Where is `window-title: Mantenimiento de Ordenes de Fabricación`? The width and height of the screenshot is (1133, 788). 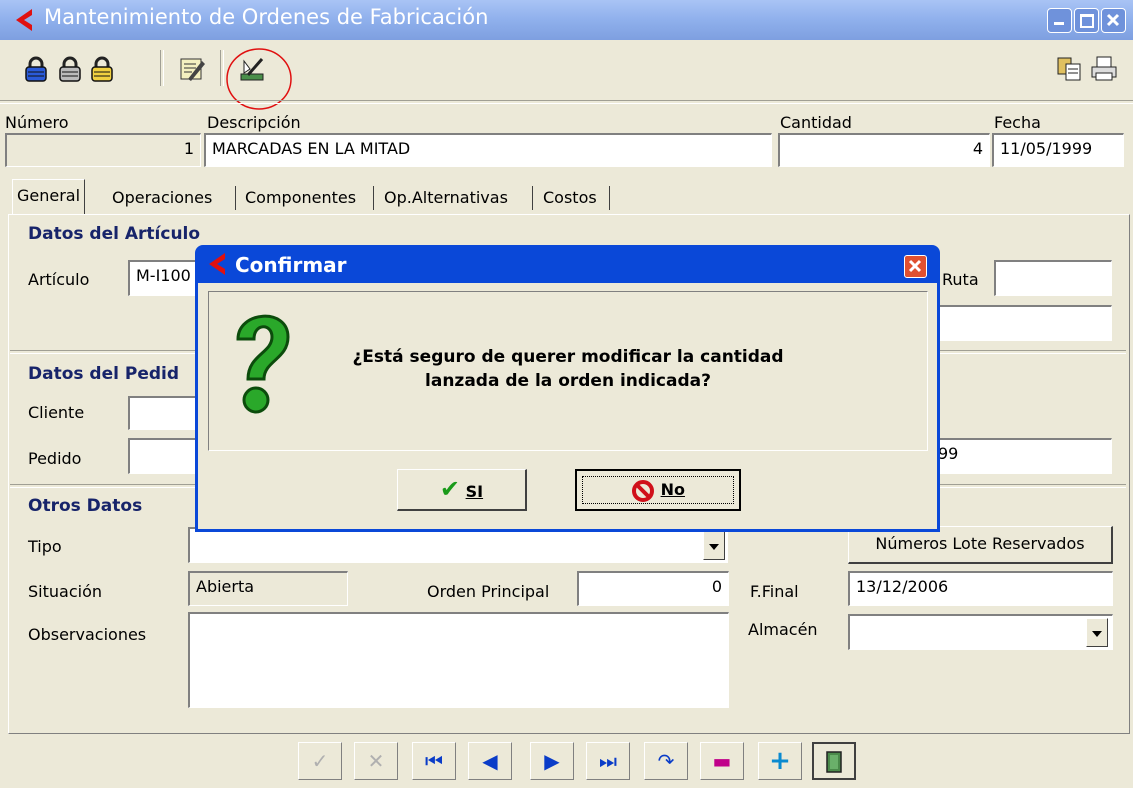
window-title: Mantenimiento de Ordenes de Fabricación is located at coordinates (266, 17).